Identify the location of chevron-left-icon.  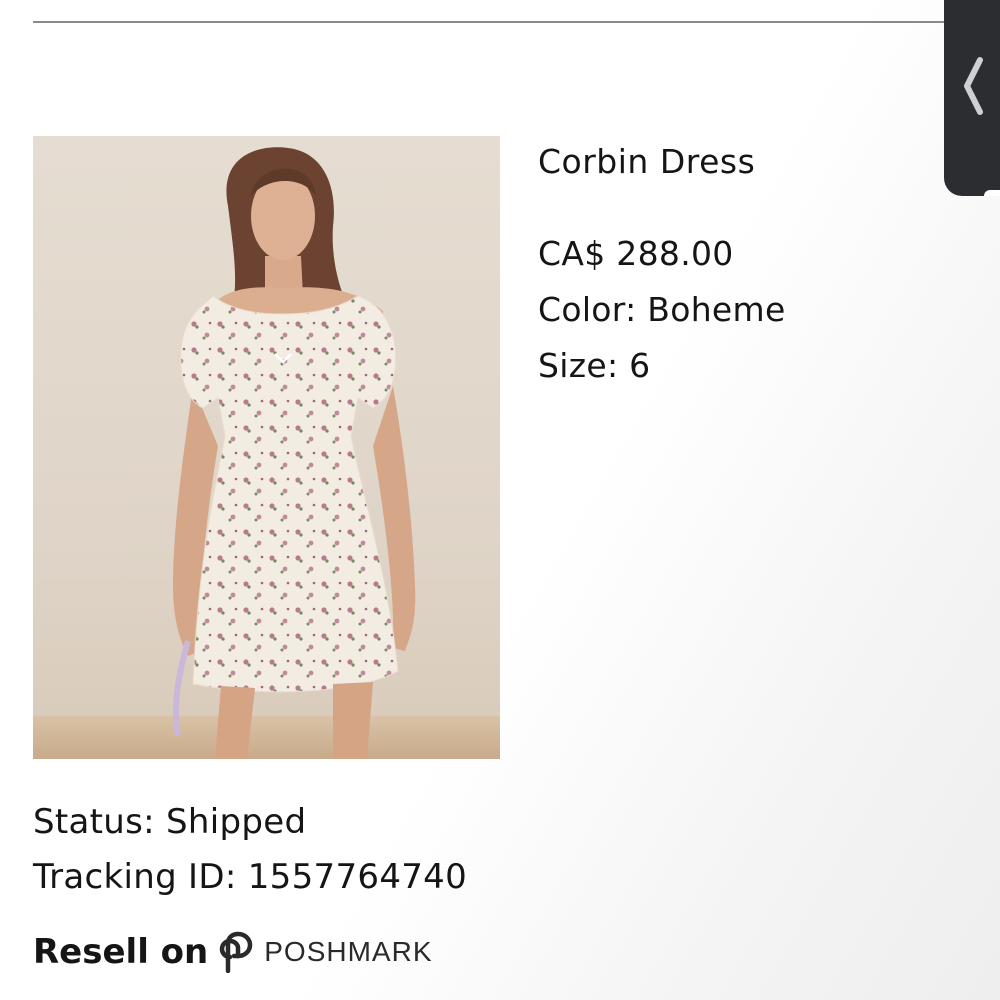
(973, 86).